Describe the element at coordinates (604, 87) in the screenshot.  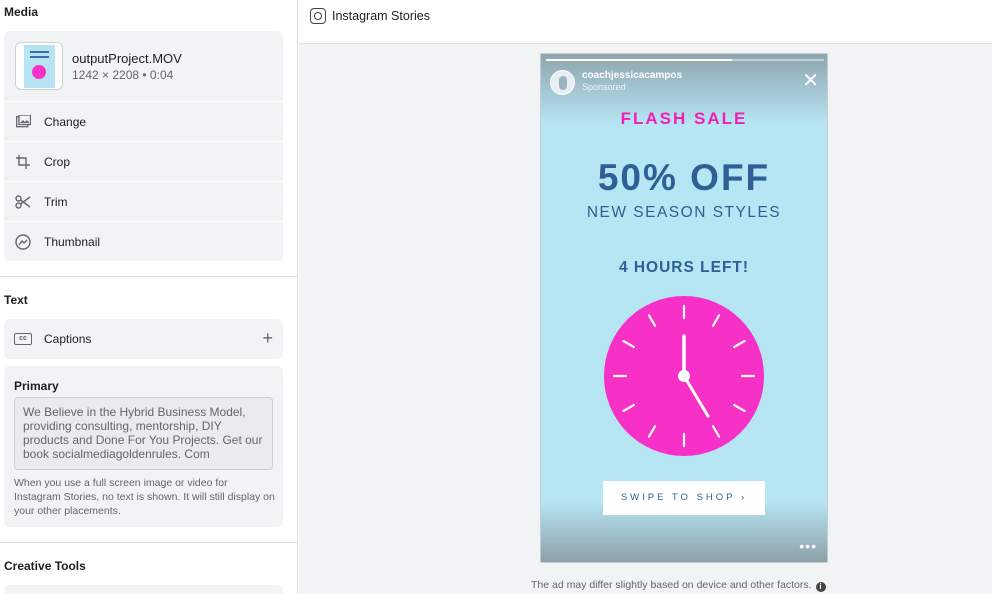
I see `sponsored-label: Sponsored` at that location.